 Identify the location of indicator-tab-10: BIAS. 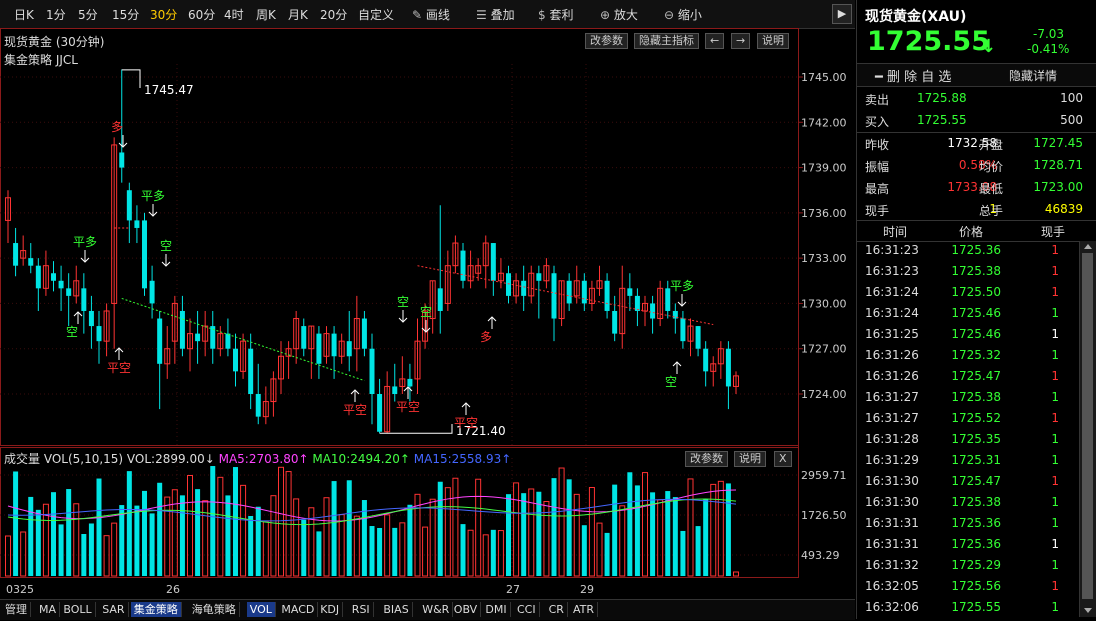
(396, 609).